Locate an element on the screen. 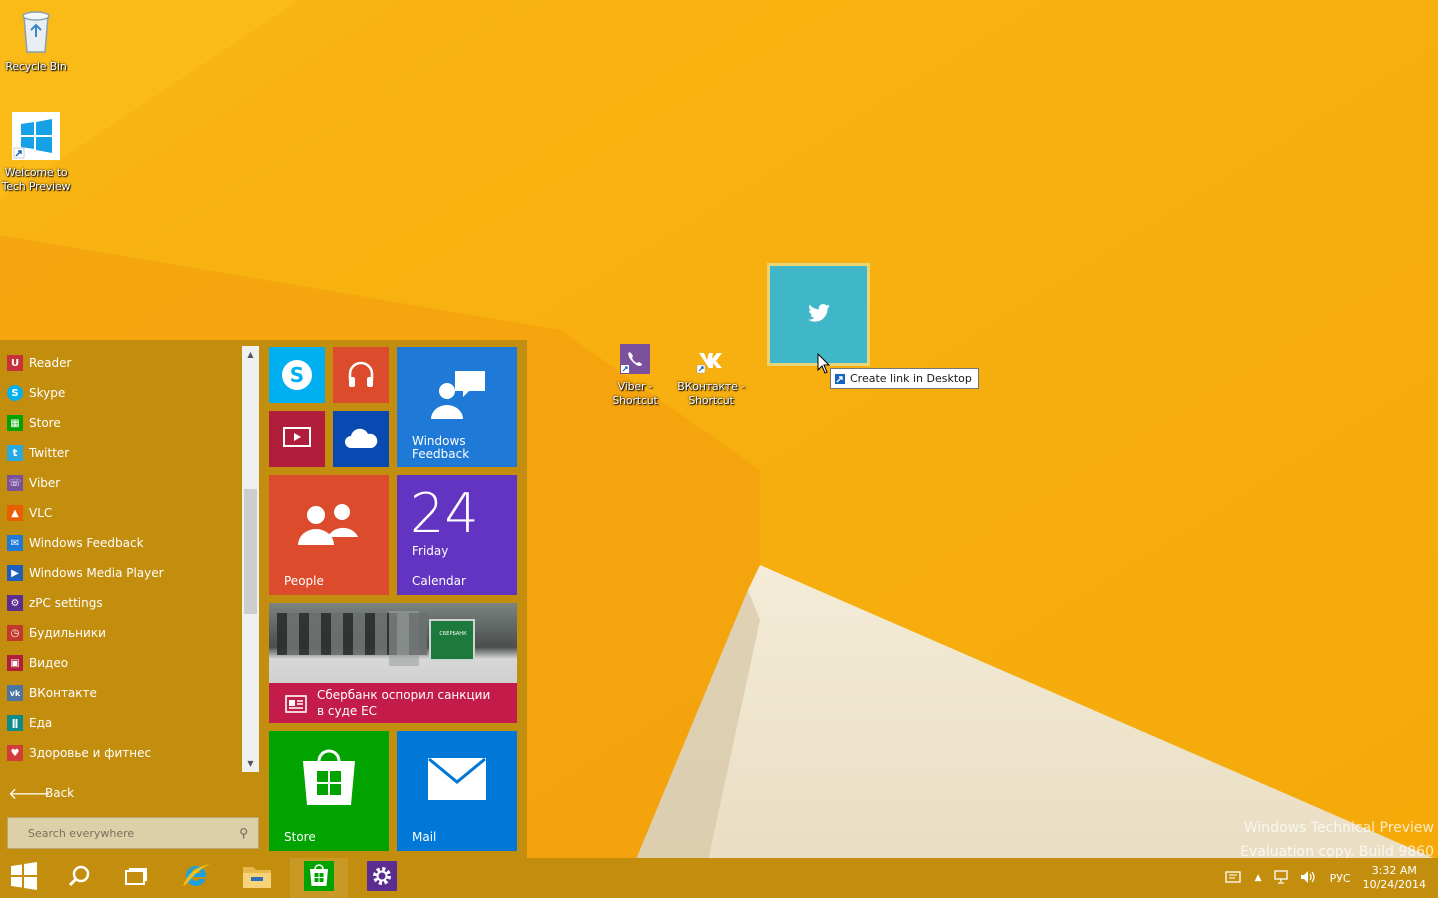  dragged-twitter-tile is located at coordinates (818, 314).